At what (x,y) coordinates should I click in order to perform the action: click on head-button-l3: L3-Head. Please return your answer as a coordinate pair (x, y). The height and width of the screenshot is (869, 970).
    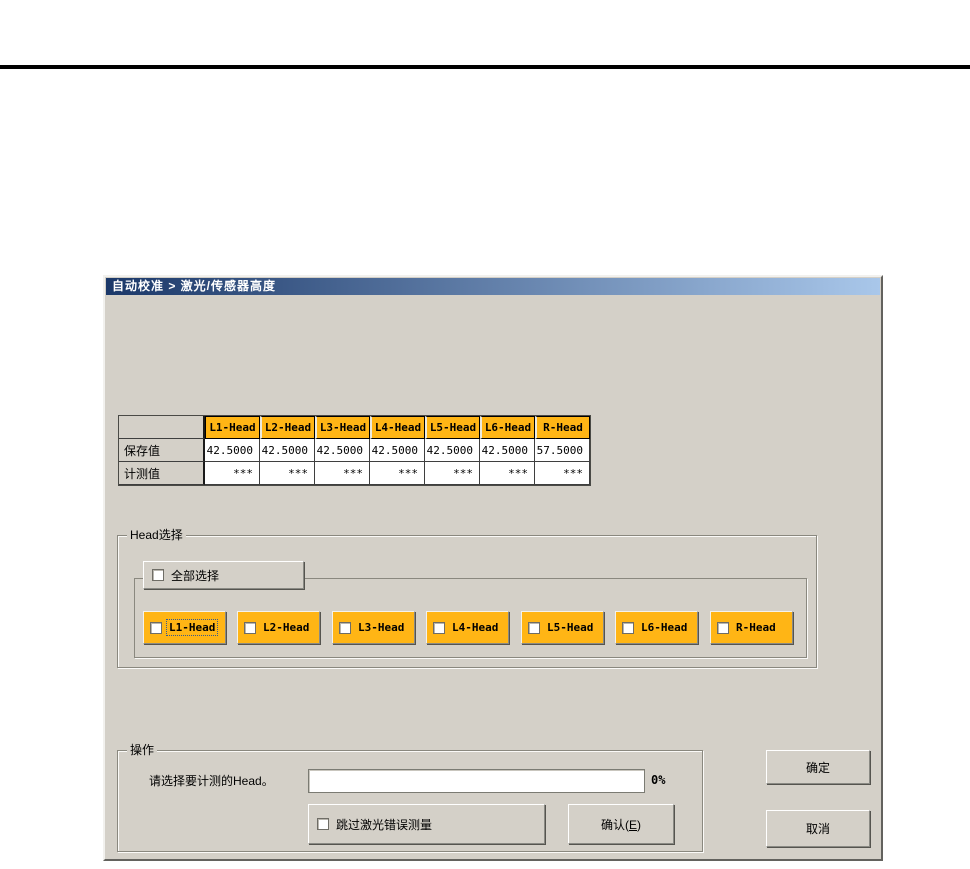
    Looking at the image, I should click on (373, 627).